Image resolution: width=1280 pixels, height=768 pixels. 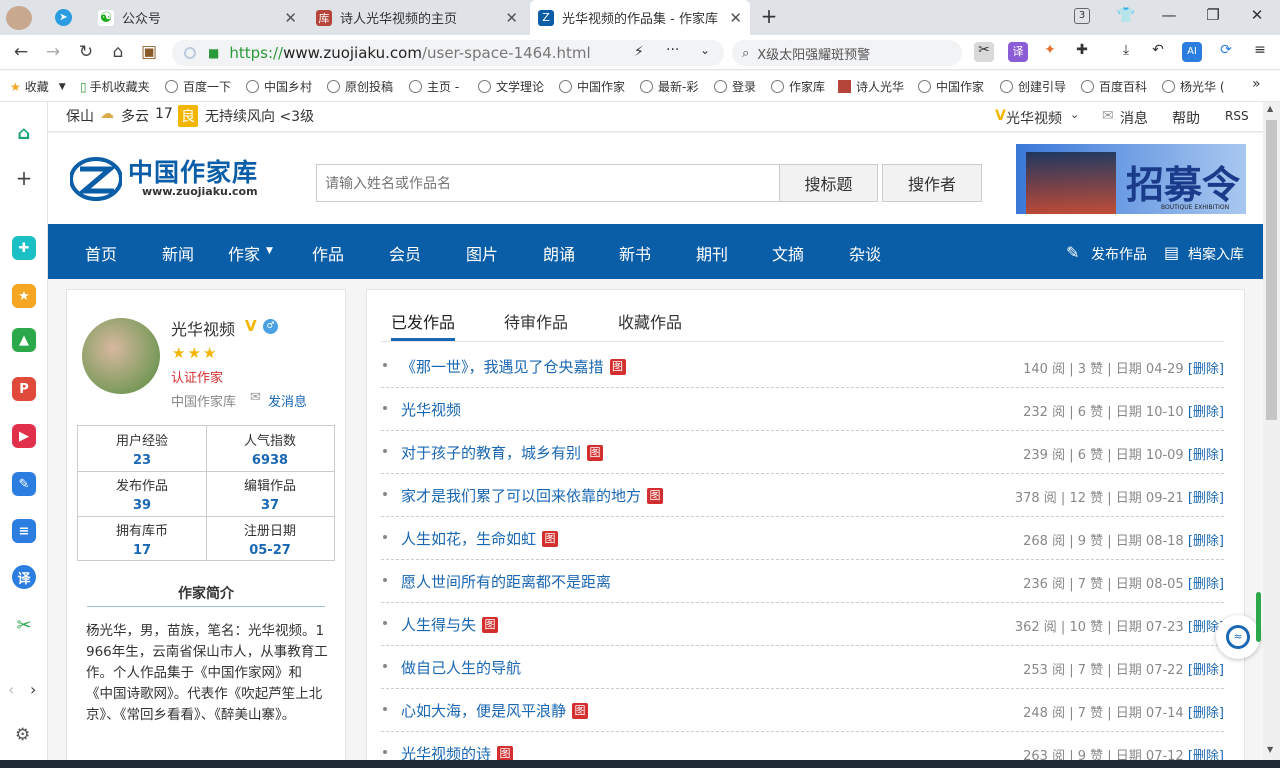 What do you see at coordinates (121, 356) in the screenshot?
I see `avatar` at bounding box center [121, 356].